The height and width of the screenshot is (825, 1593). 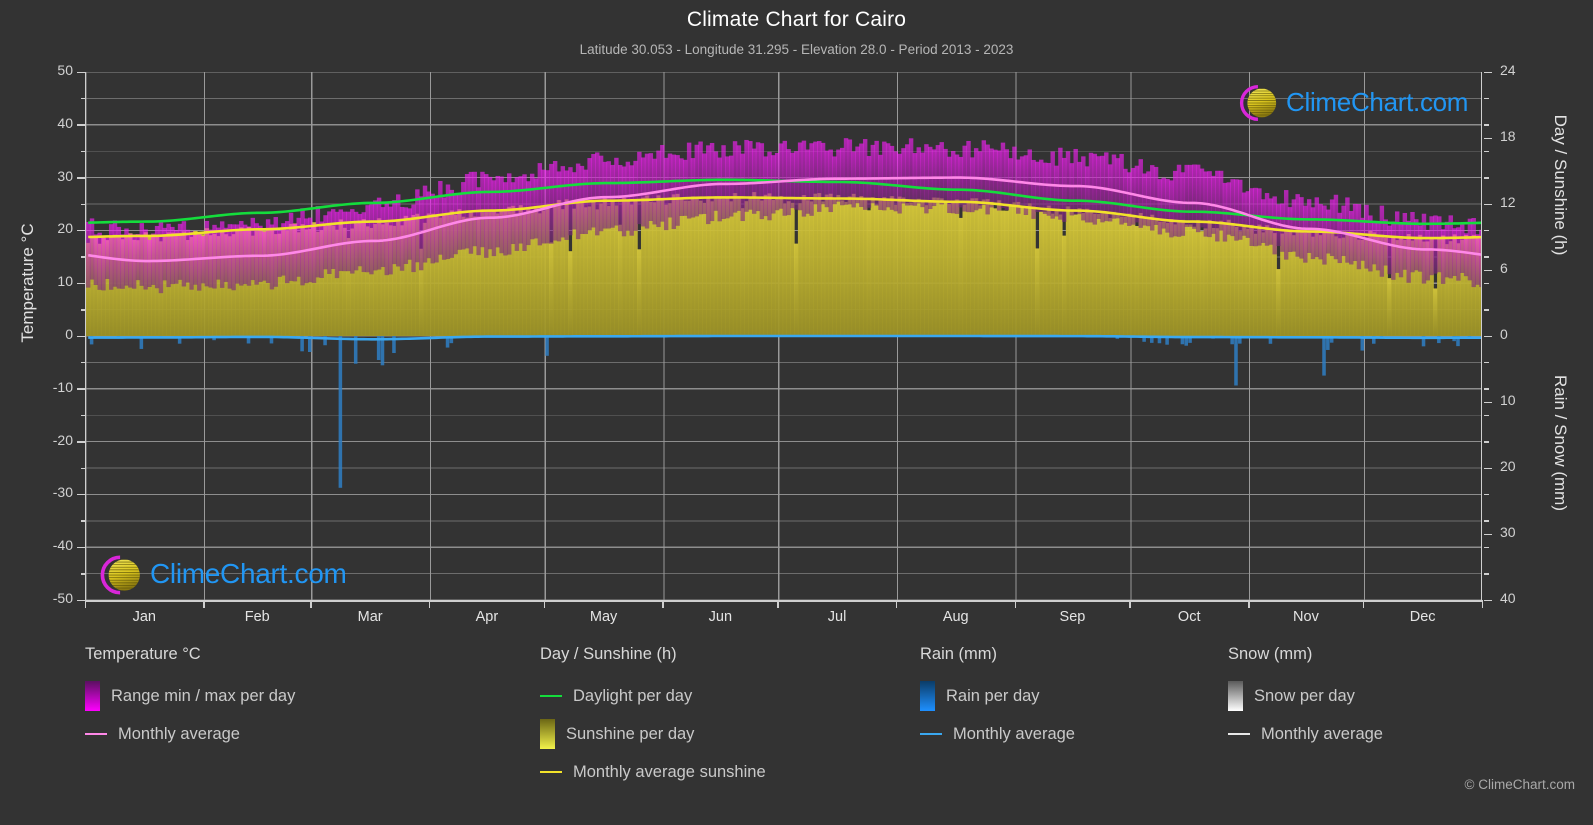 I want to click on rain-monthly-average-line, so click(x=784, y=337).